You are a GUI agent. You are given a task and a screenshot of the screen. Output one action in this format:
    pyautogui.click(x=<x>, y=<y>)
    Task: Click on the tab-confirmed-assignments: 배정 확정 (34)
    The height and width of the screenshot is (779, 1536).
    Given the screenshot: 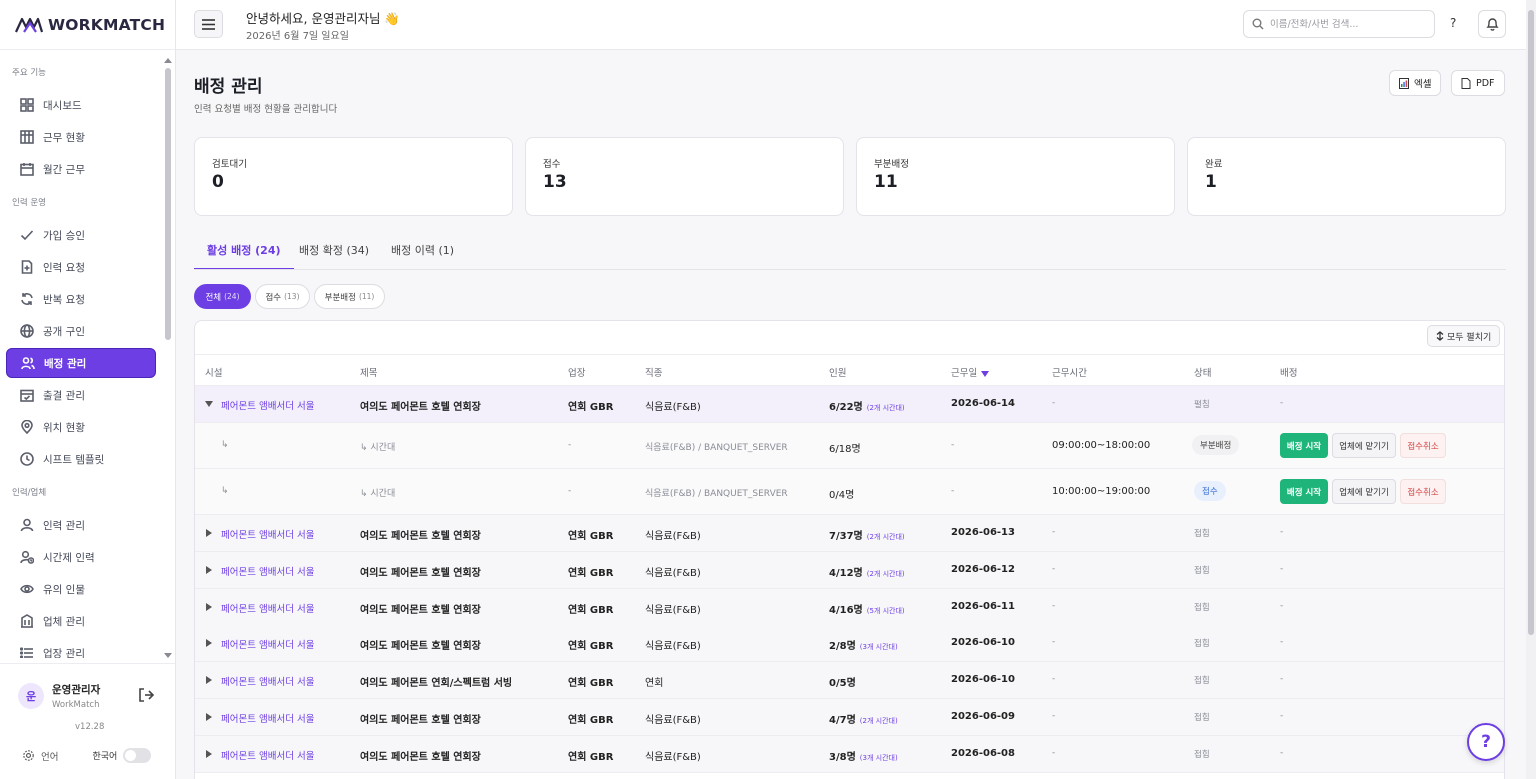 What is the action you would take?
    pyautogui.click(x=334, y=254)
    